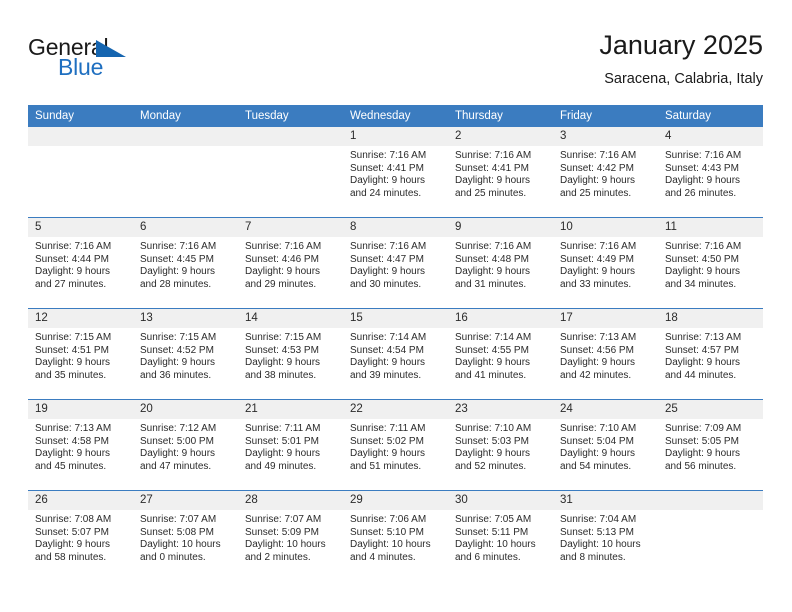  I want to click on weekday-header-wednesday: Wednesday, so click(395, 116).